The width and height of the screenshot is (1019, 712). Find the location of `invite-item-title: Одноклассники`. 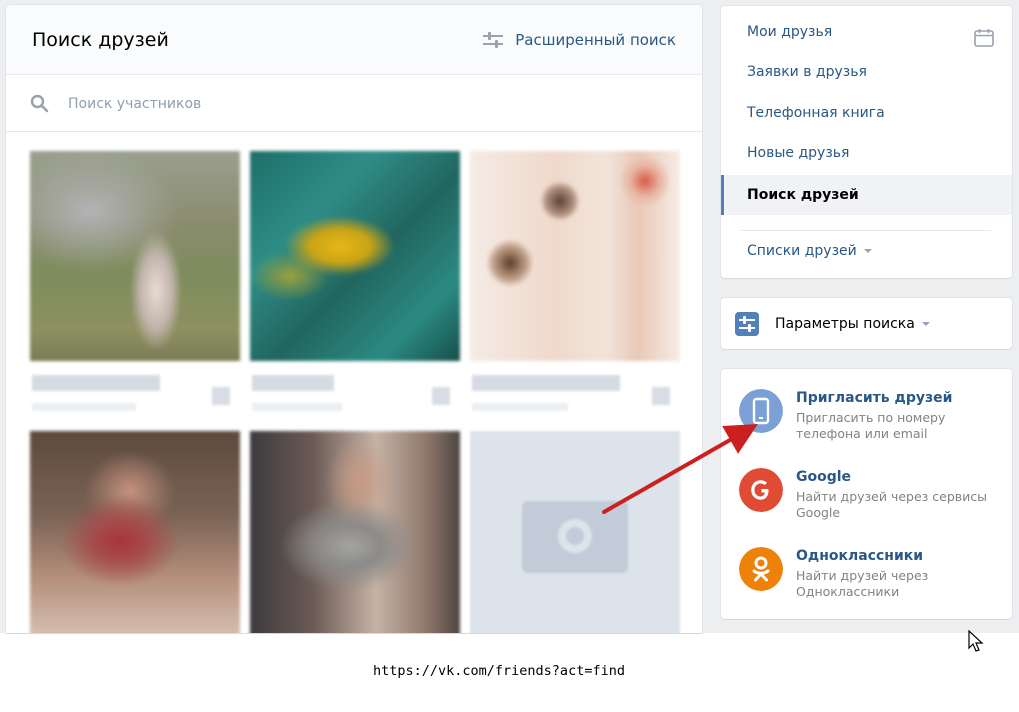

invite-item-title: Одноклассники is located at coordinates (860, 556).